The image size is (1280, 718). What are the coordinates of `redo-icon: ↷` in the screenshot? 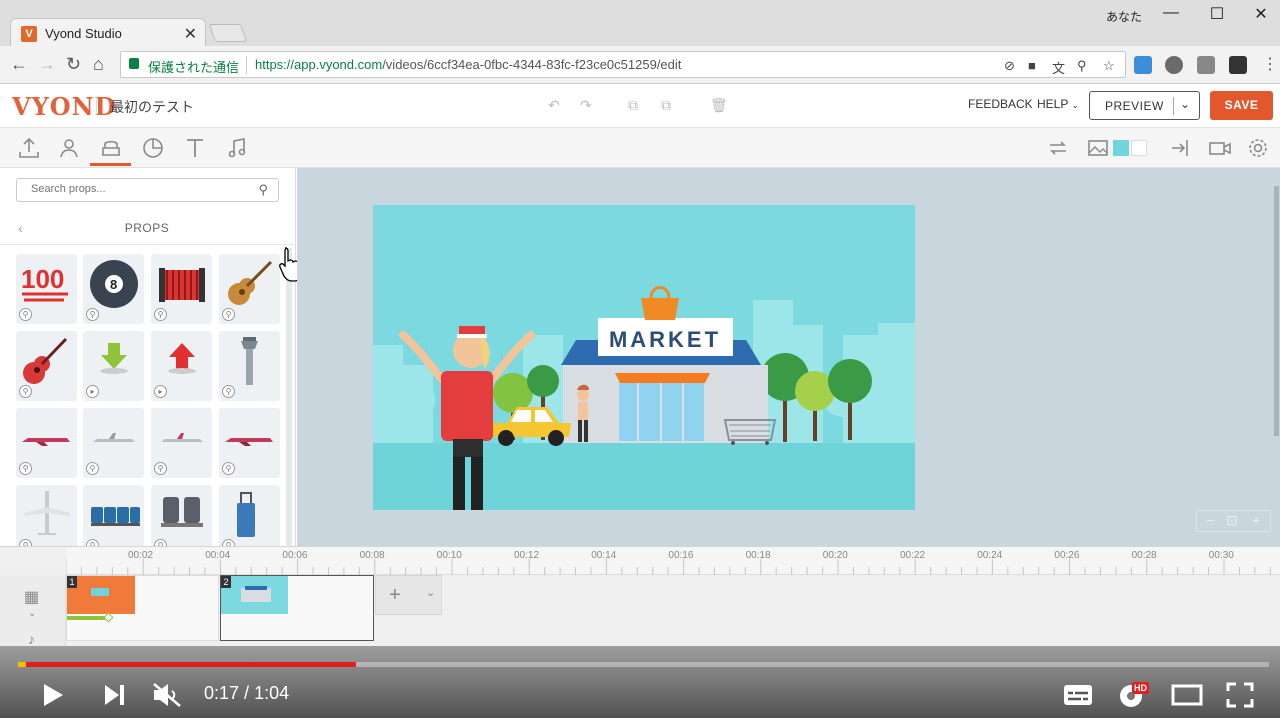 It's located at (586, 105).